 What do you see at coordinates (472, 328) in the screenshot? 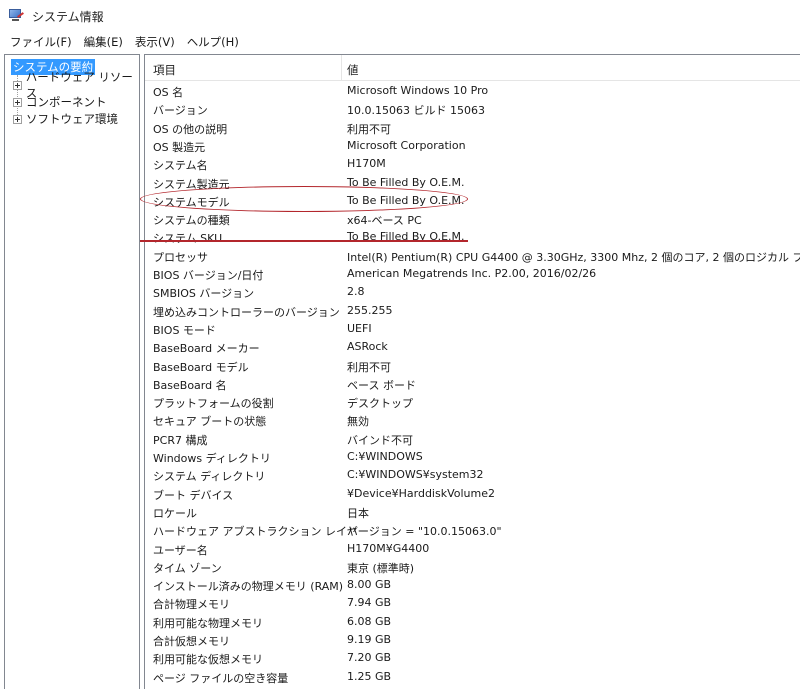
I see `table-row: BIOS モード UEFI` at bounding box center [472, 328].